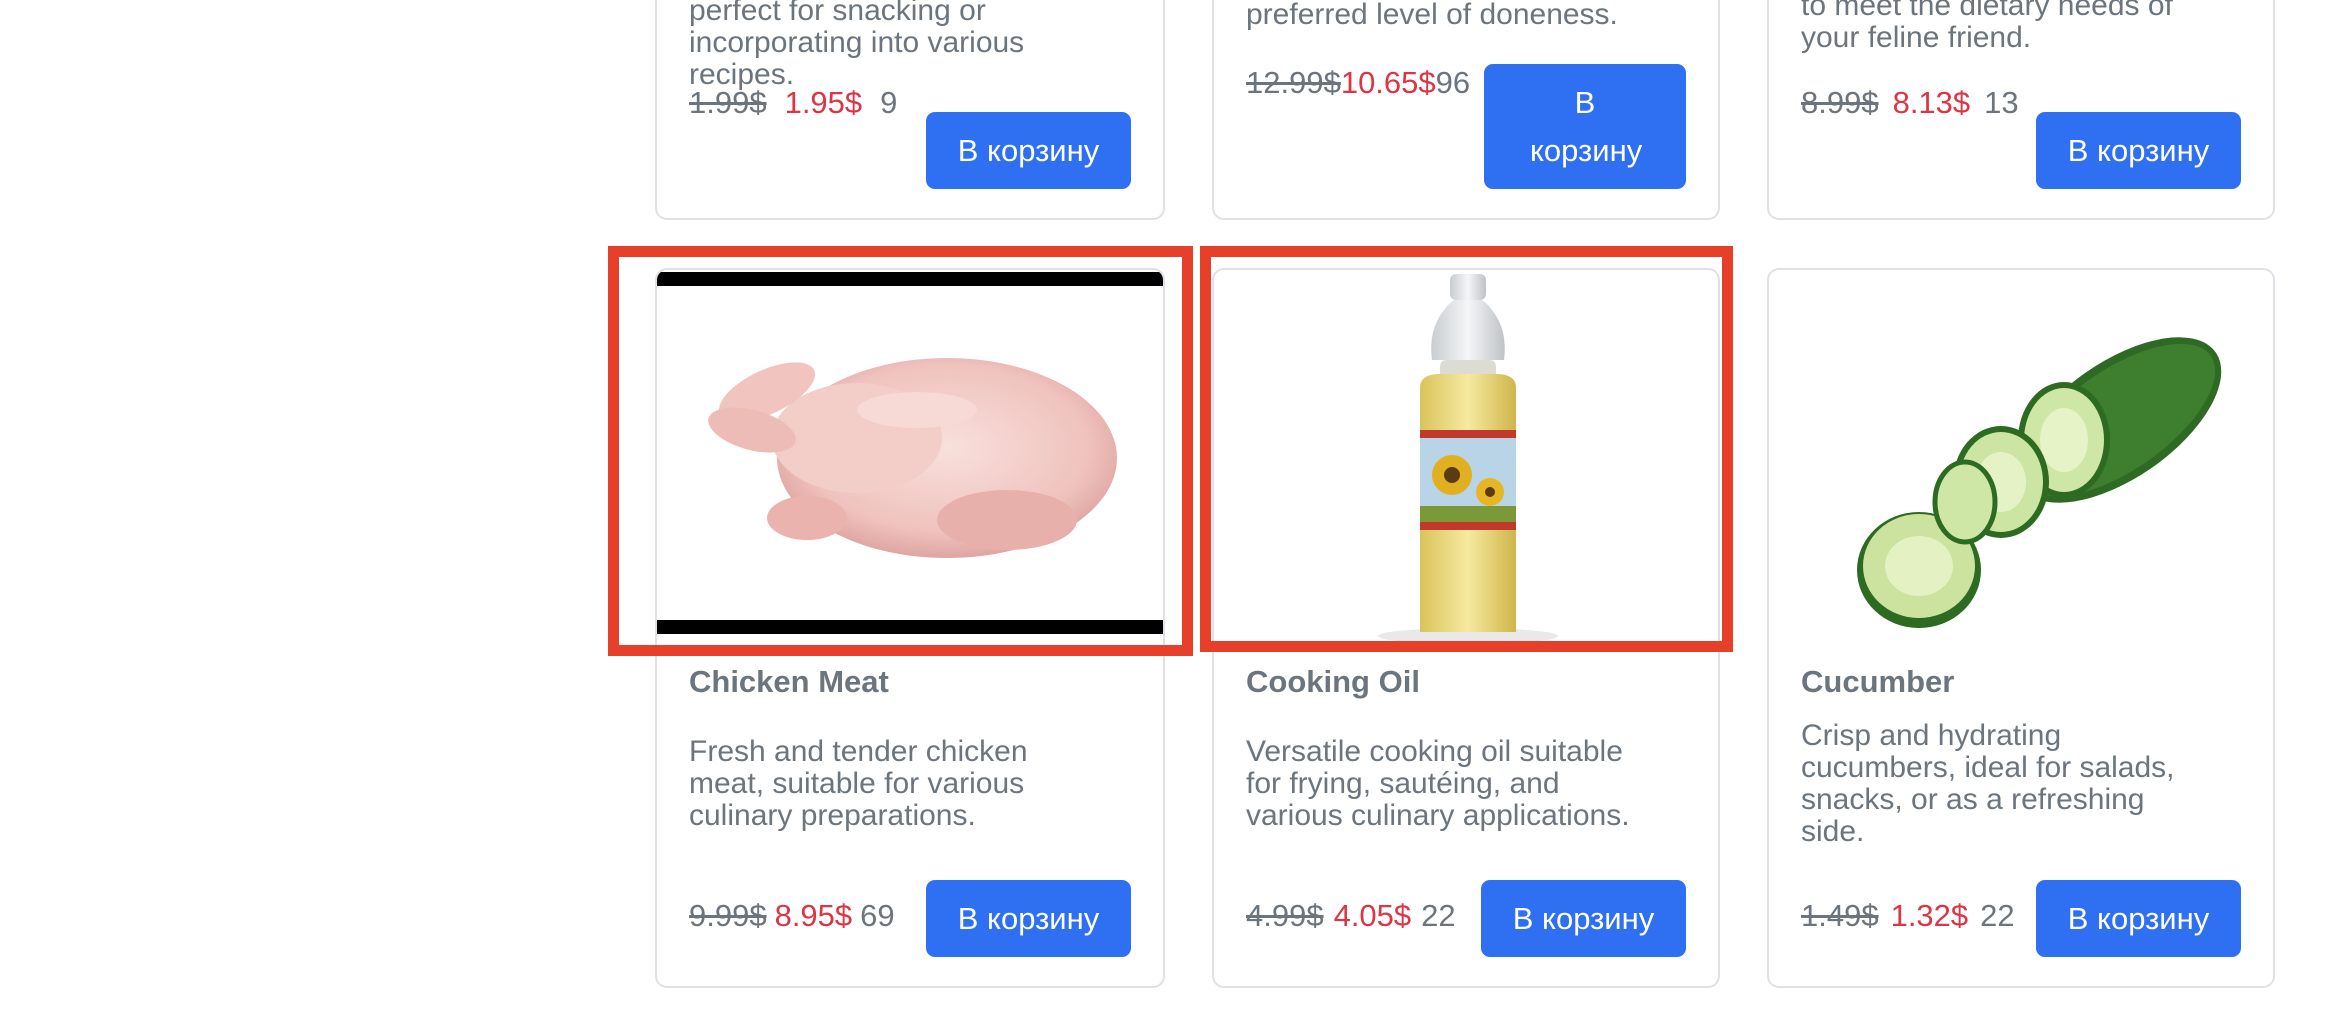  What do you see at coordinates (1333, 681) in the screenshot?
I see `product-title: Cooking Oil` at bounding box center [1333, 681].